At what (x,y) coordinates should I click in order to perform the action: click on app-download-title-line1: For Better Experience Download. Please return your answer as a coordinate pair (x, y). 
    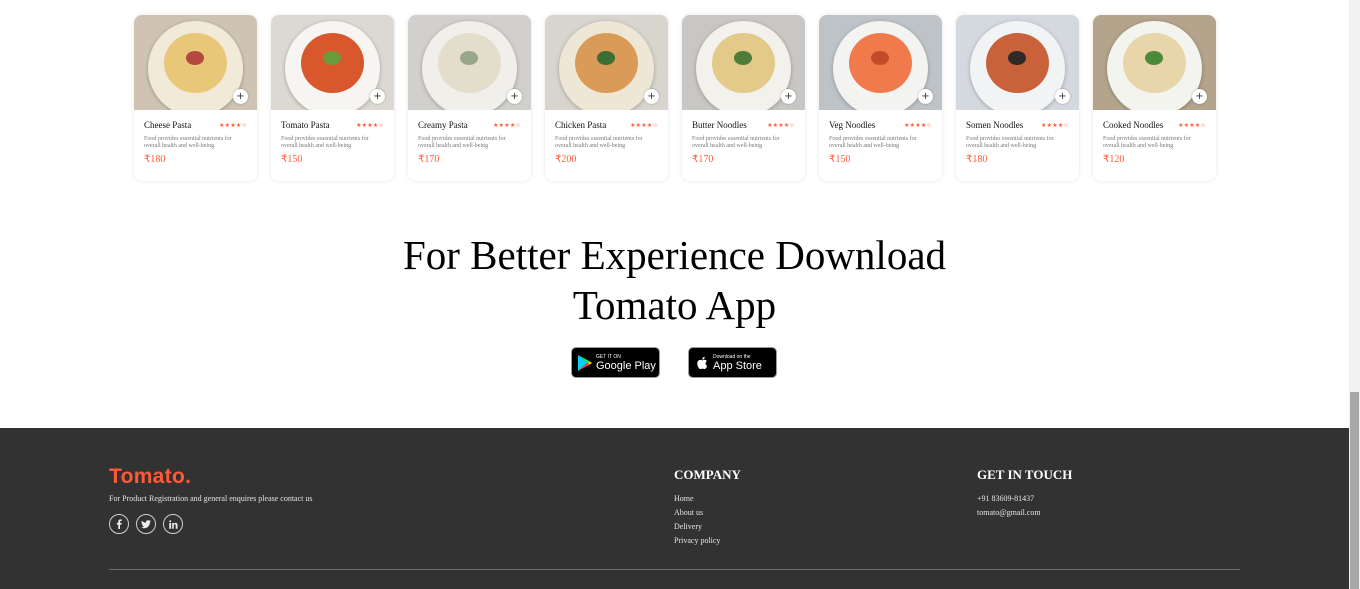
    Looking at the image, I should click on (674, 255).